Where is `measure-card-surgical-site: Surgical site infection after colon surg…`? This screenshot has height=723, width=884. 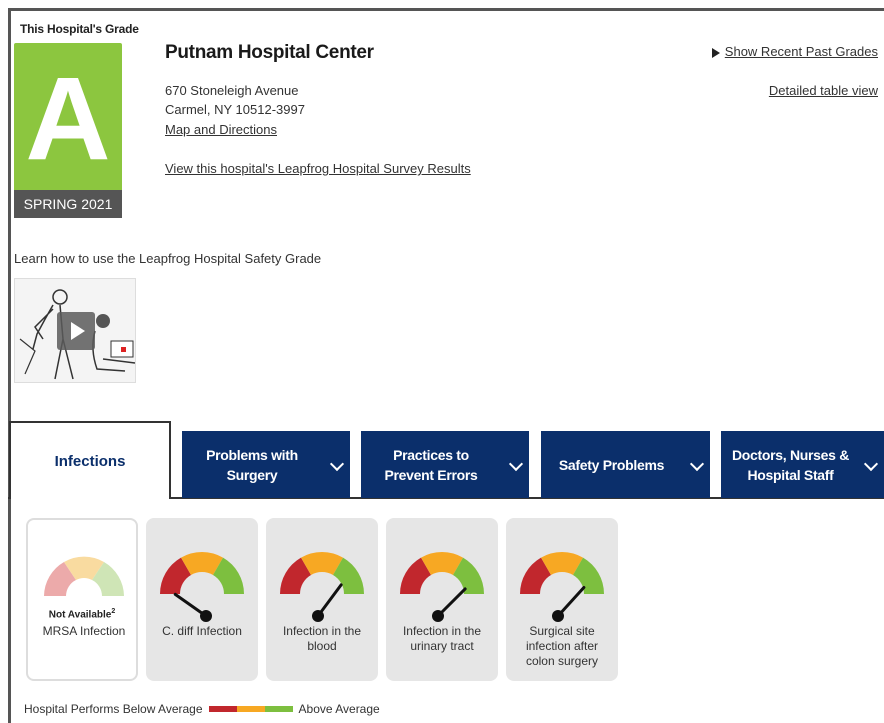 measure-card-surgical-site: Surgical site infection after colon surg… is located at coordinates (562, 599).